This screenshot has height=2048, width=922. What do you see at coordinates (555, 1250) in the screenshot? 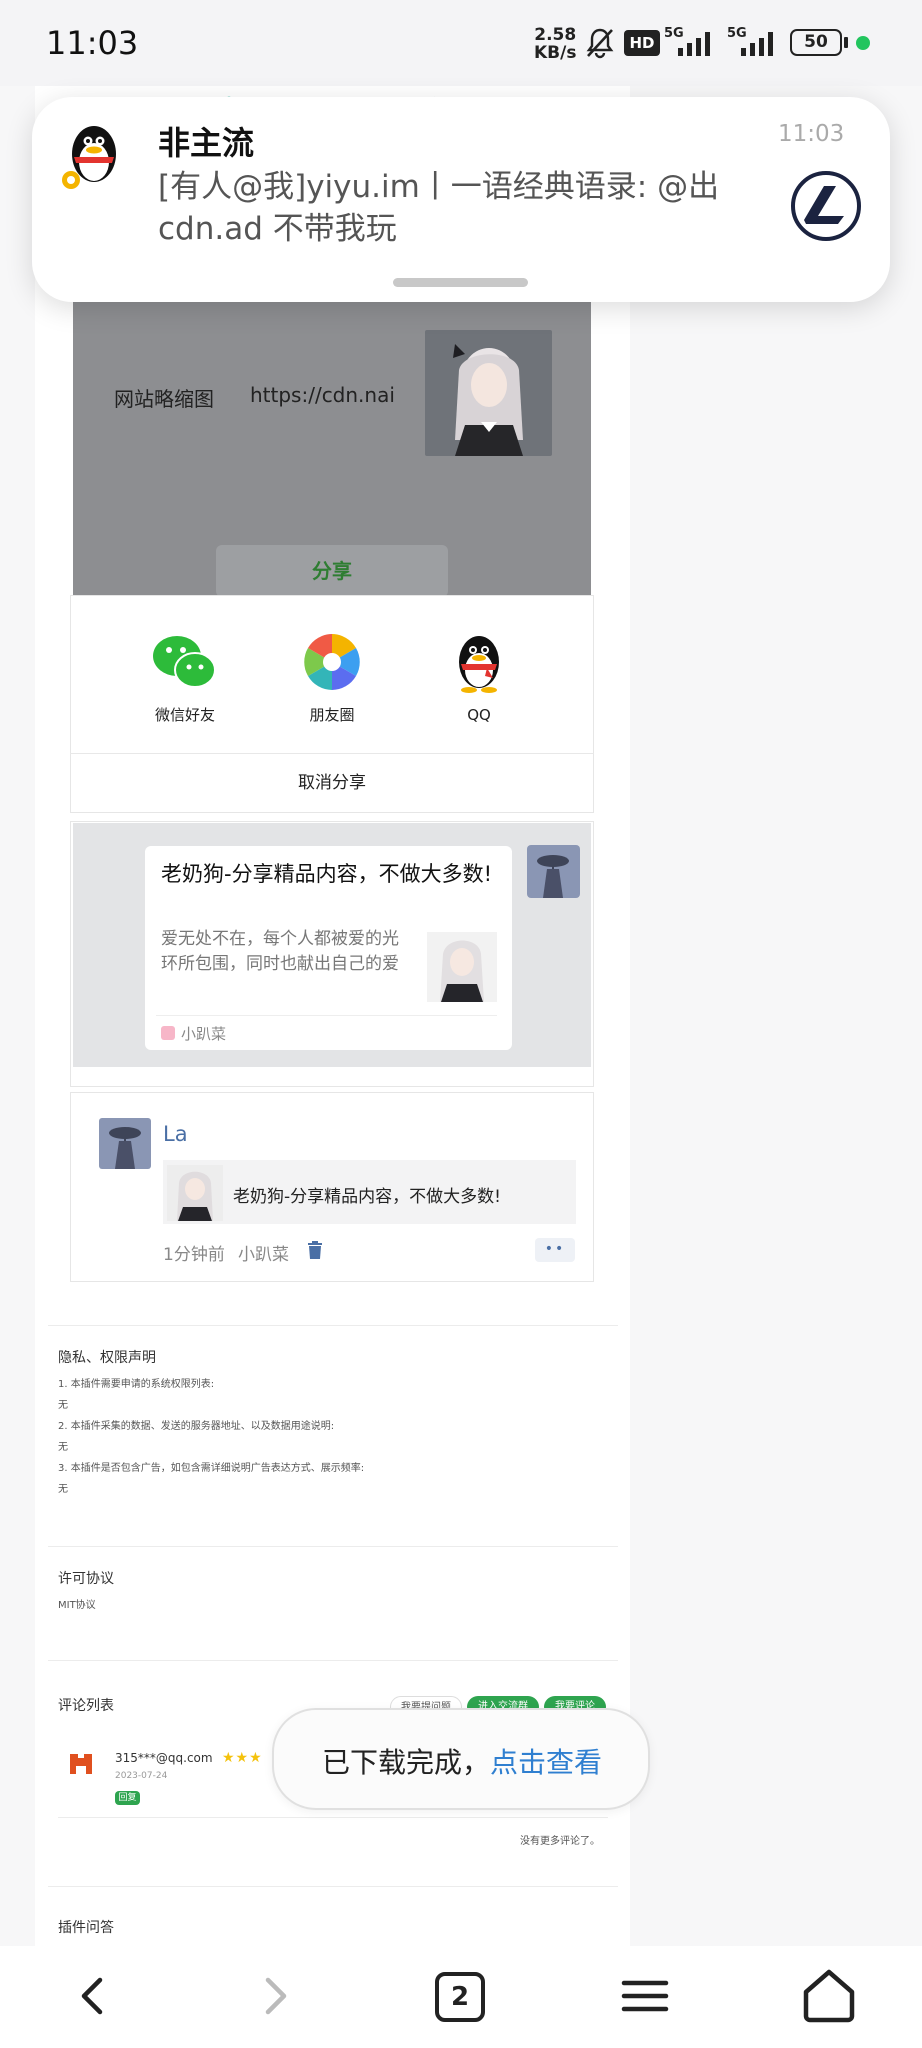
I see `more-button: ••` at bounding box center [555, 1250].